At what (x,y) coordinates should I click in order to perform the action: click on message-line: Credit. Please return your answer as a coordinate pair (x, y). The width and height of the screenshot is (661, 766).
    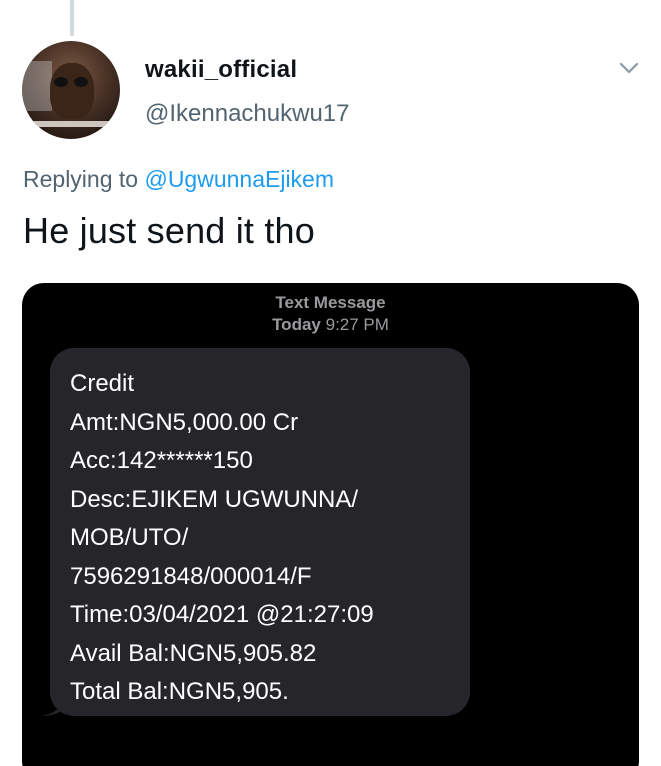
    Looking at the image, I should click on (102, 383).